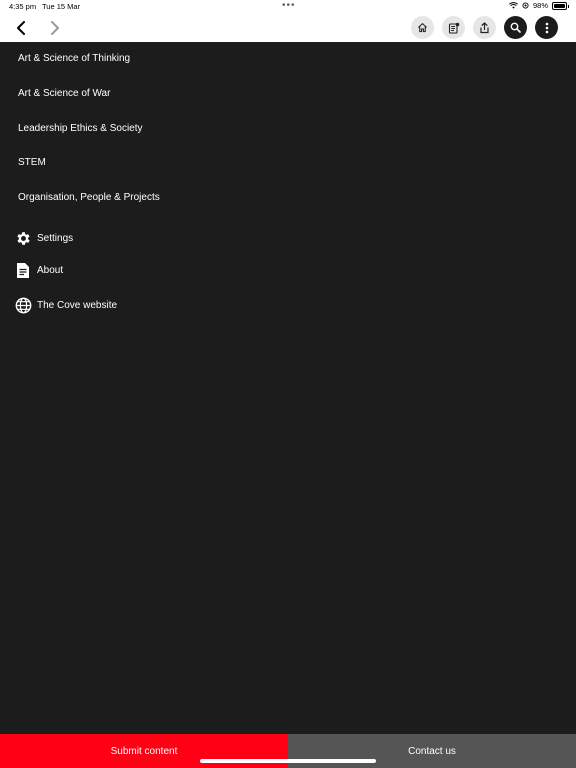 This screenshot has width=576, height=768. I want to click on notes-button, so click(453, 27).